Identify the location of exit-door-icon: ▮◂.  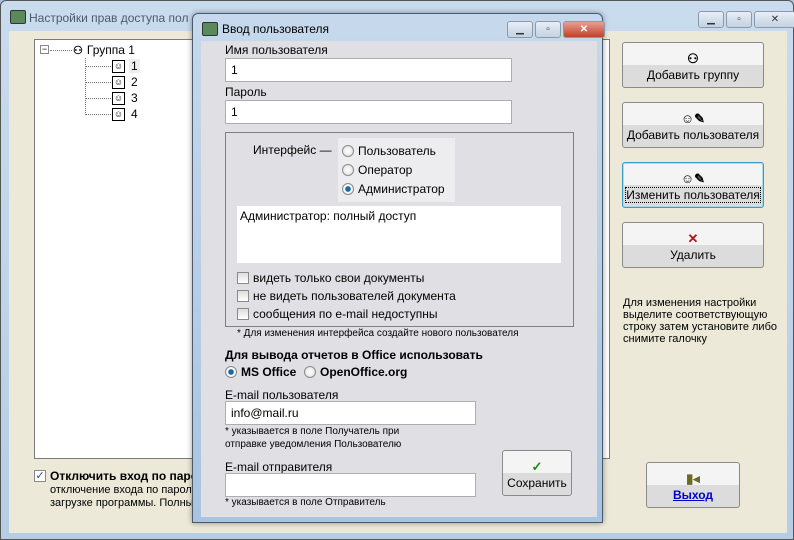
(693, 478).